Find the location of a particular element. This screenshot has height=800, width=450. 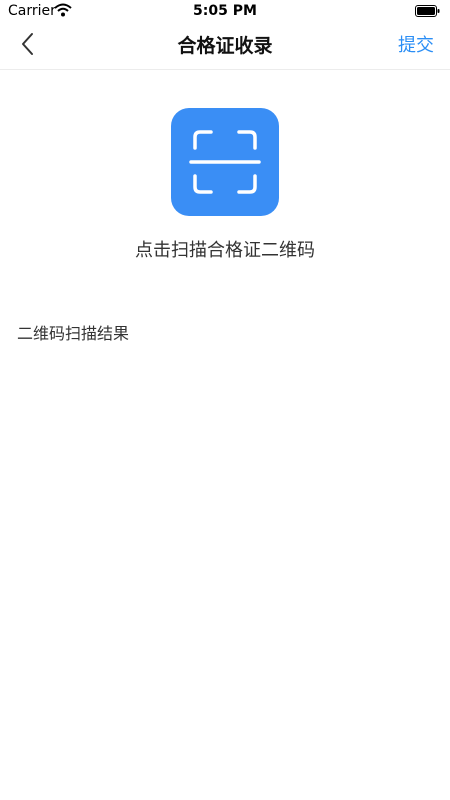

submit-button: 提交 is located at coordinates (416, 46).